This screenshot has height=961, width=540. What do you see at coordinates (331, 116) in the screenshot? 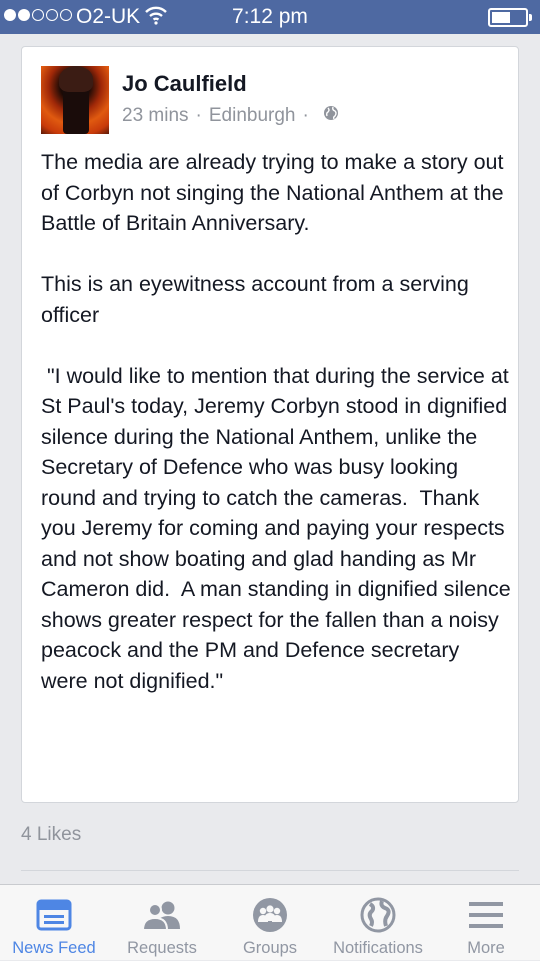
I see `public-globe-icon` at bounding box center [331, 116].